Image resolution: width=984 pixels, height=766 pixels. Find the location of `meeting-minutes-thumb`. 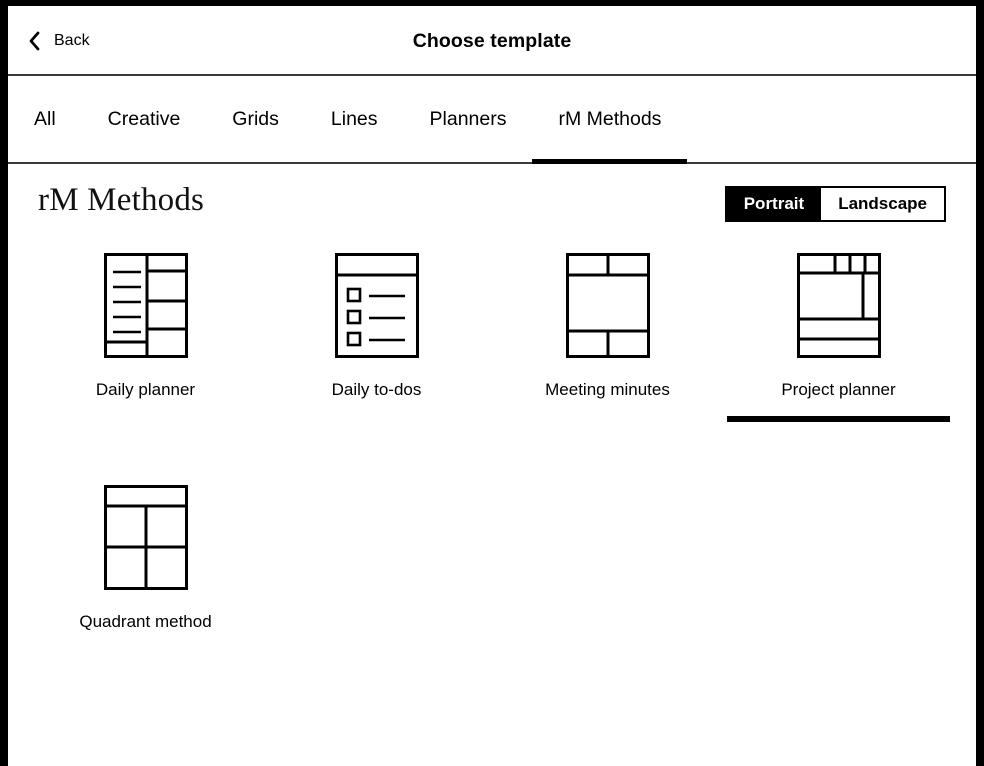

meeting-minutes-thumb is located at coordinates (608, 305).